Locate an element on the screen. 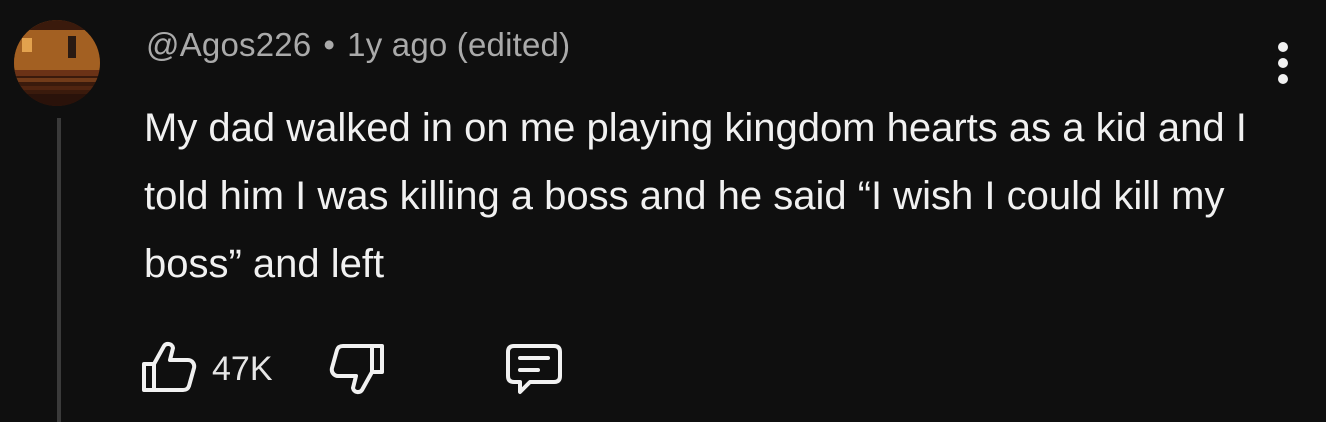  reply-button is located at coordinates (534, 368).